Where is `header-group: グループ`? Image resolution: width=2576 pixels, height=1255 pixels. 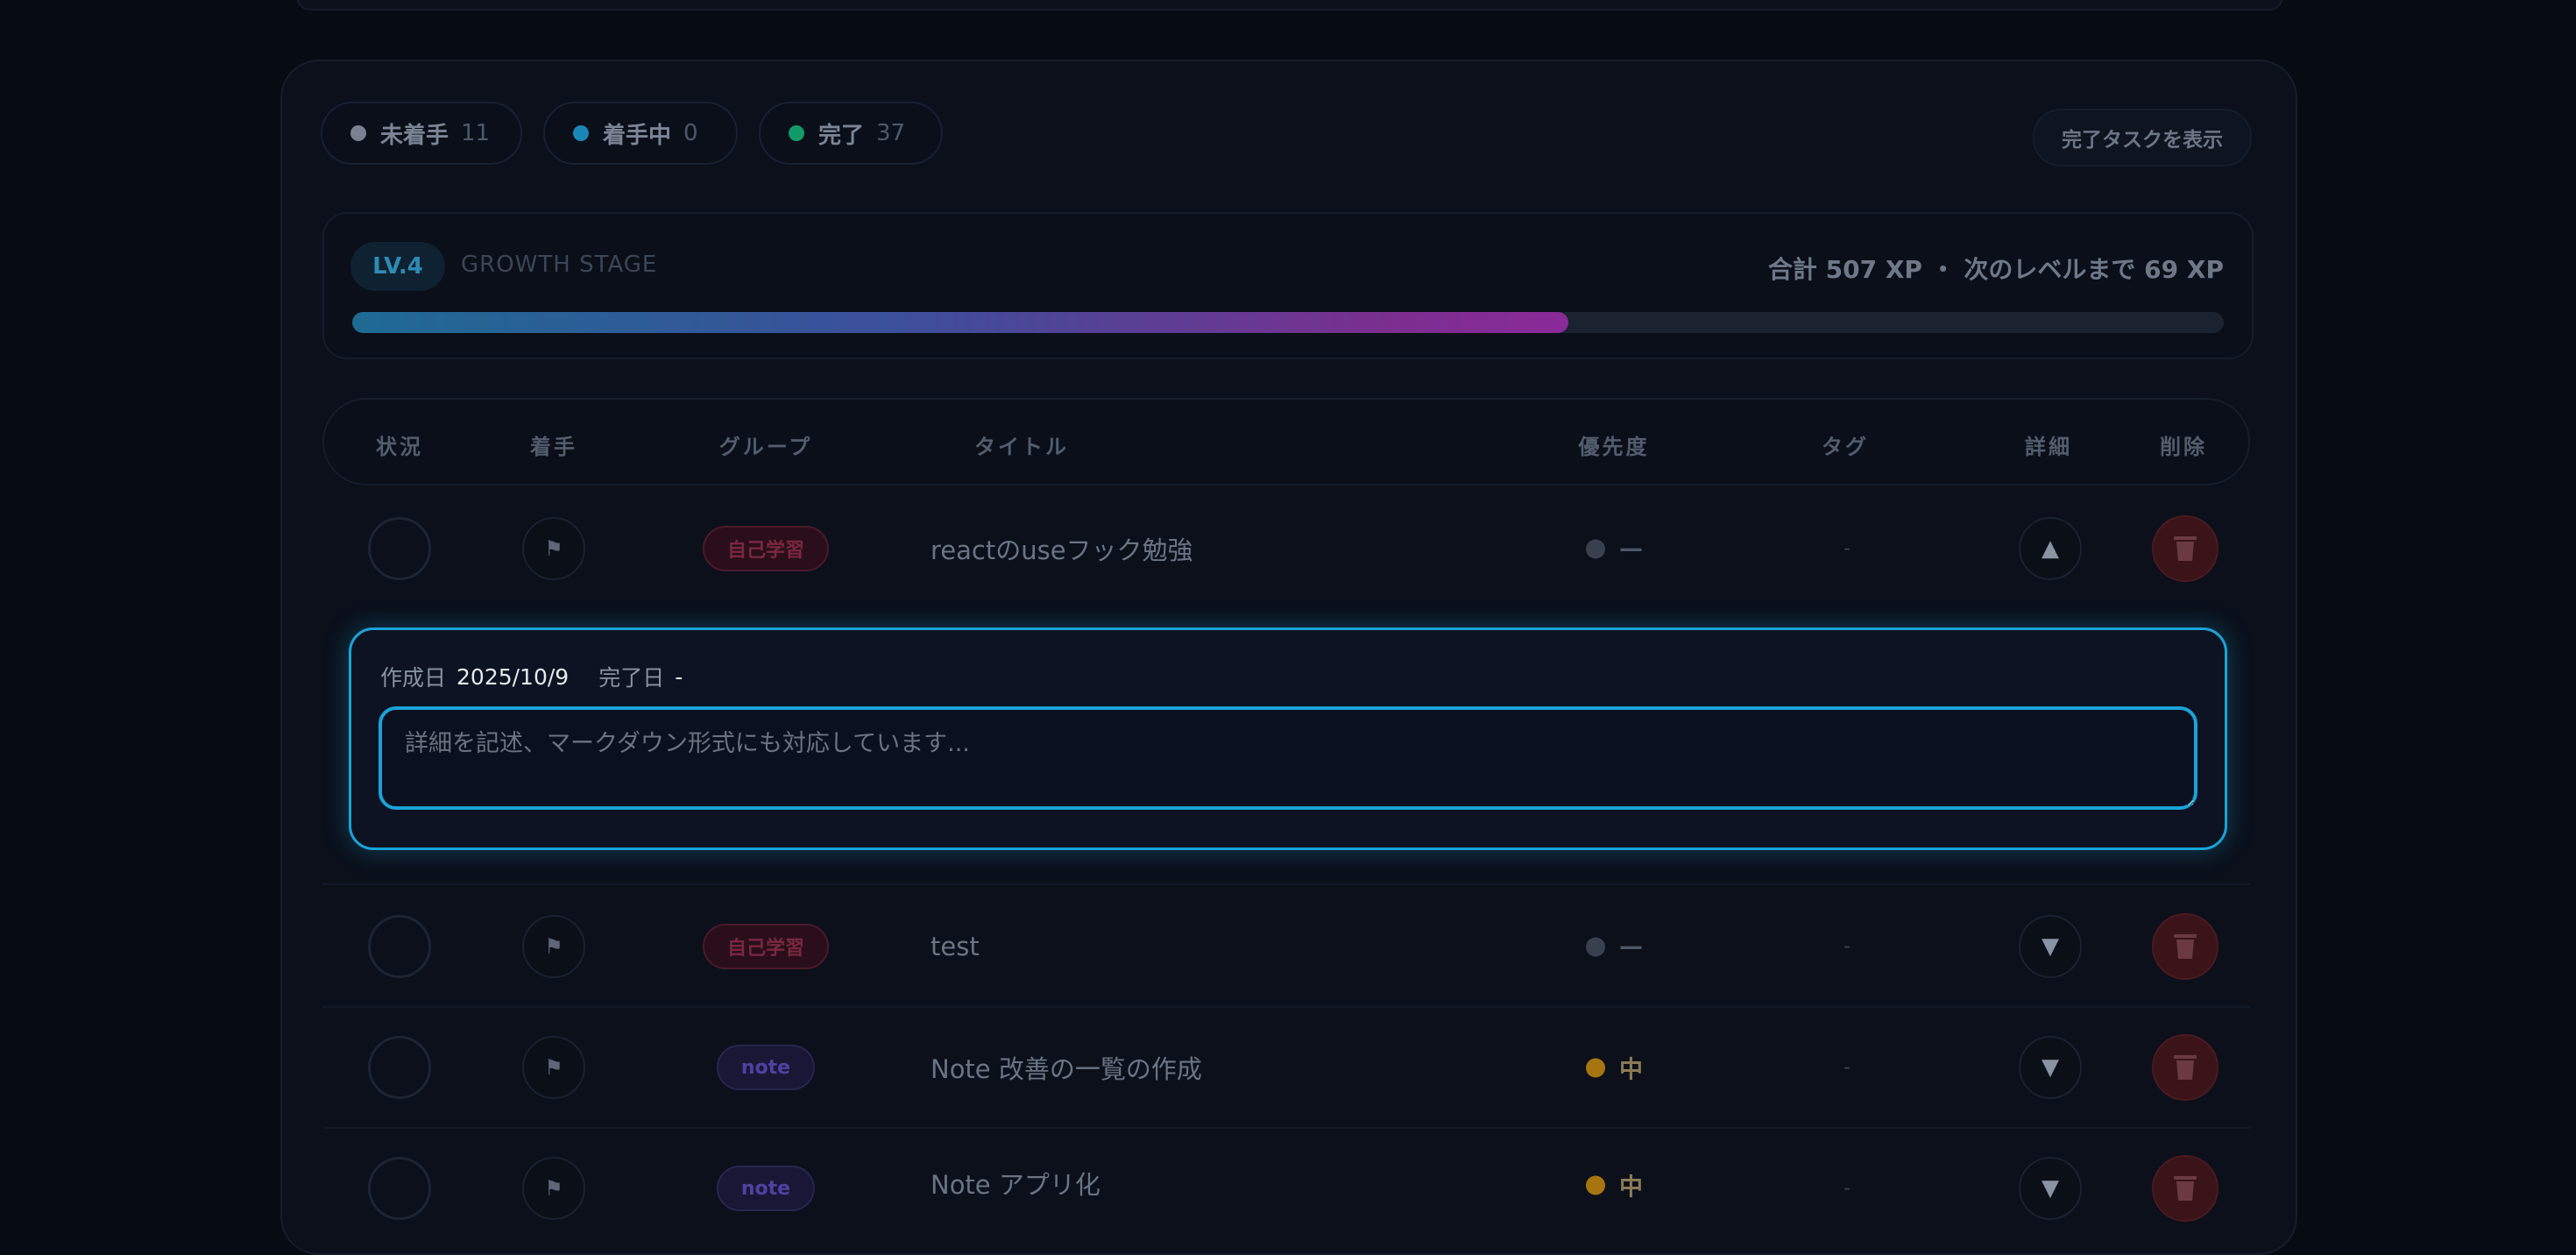
header-group: グループ is located at coordinates (765, 447).